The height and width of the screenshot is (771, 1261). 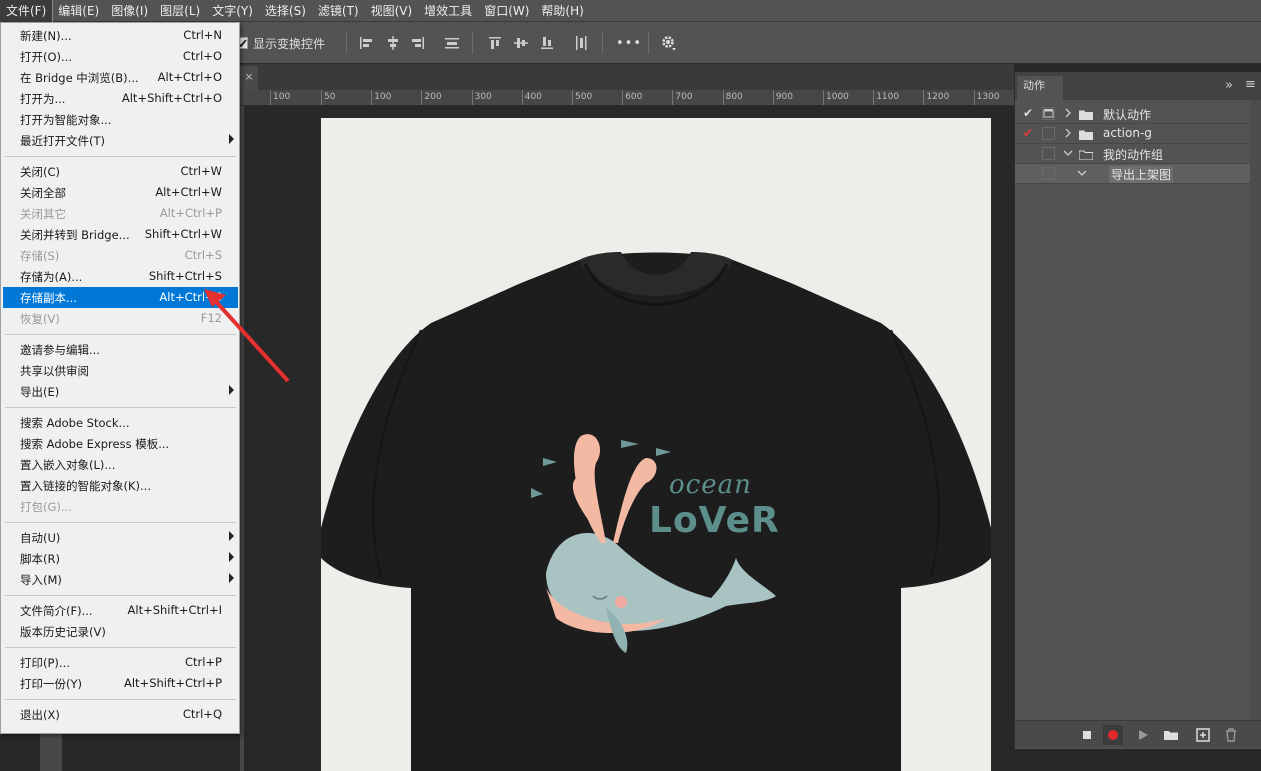 I want to click on menu-item-label: 导入(M), so click(x=41, y=580).